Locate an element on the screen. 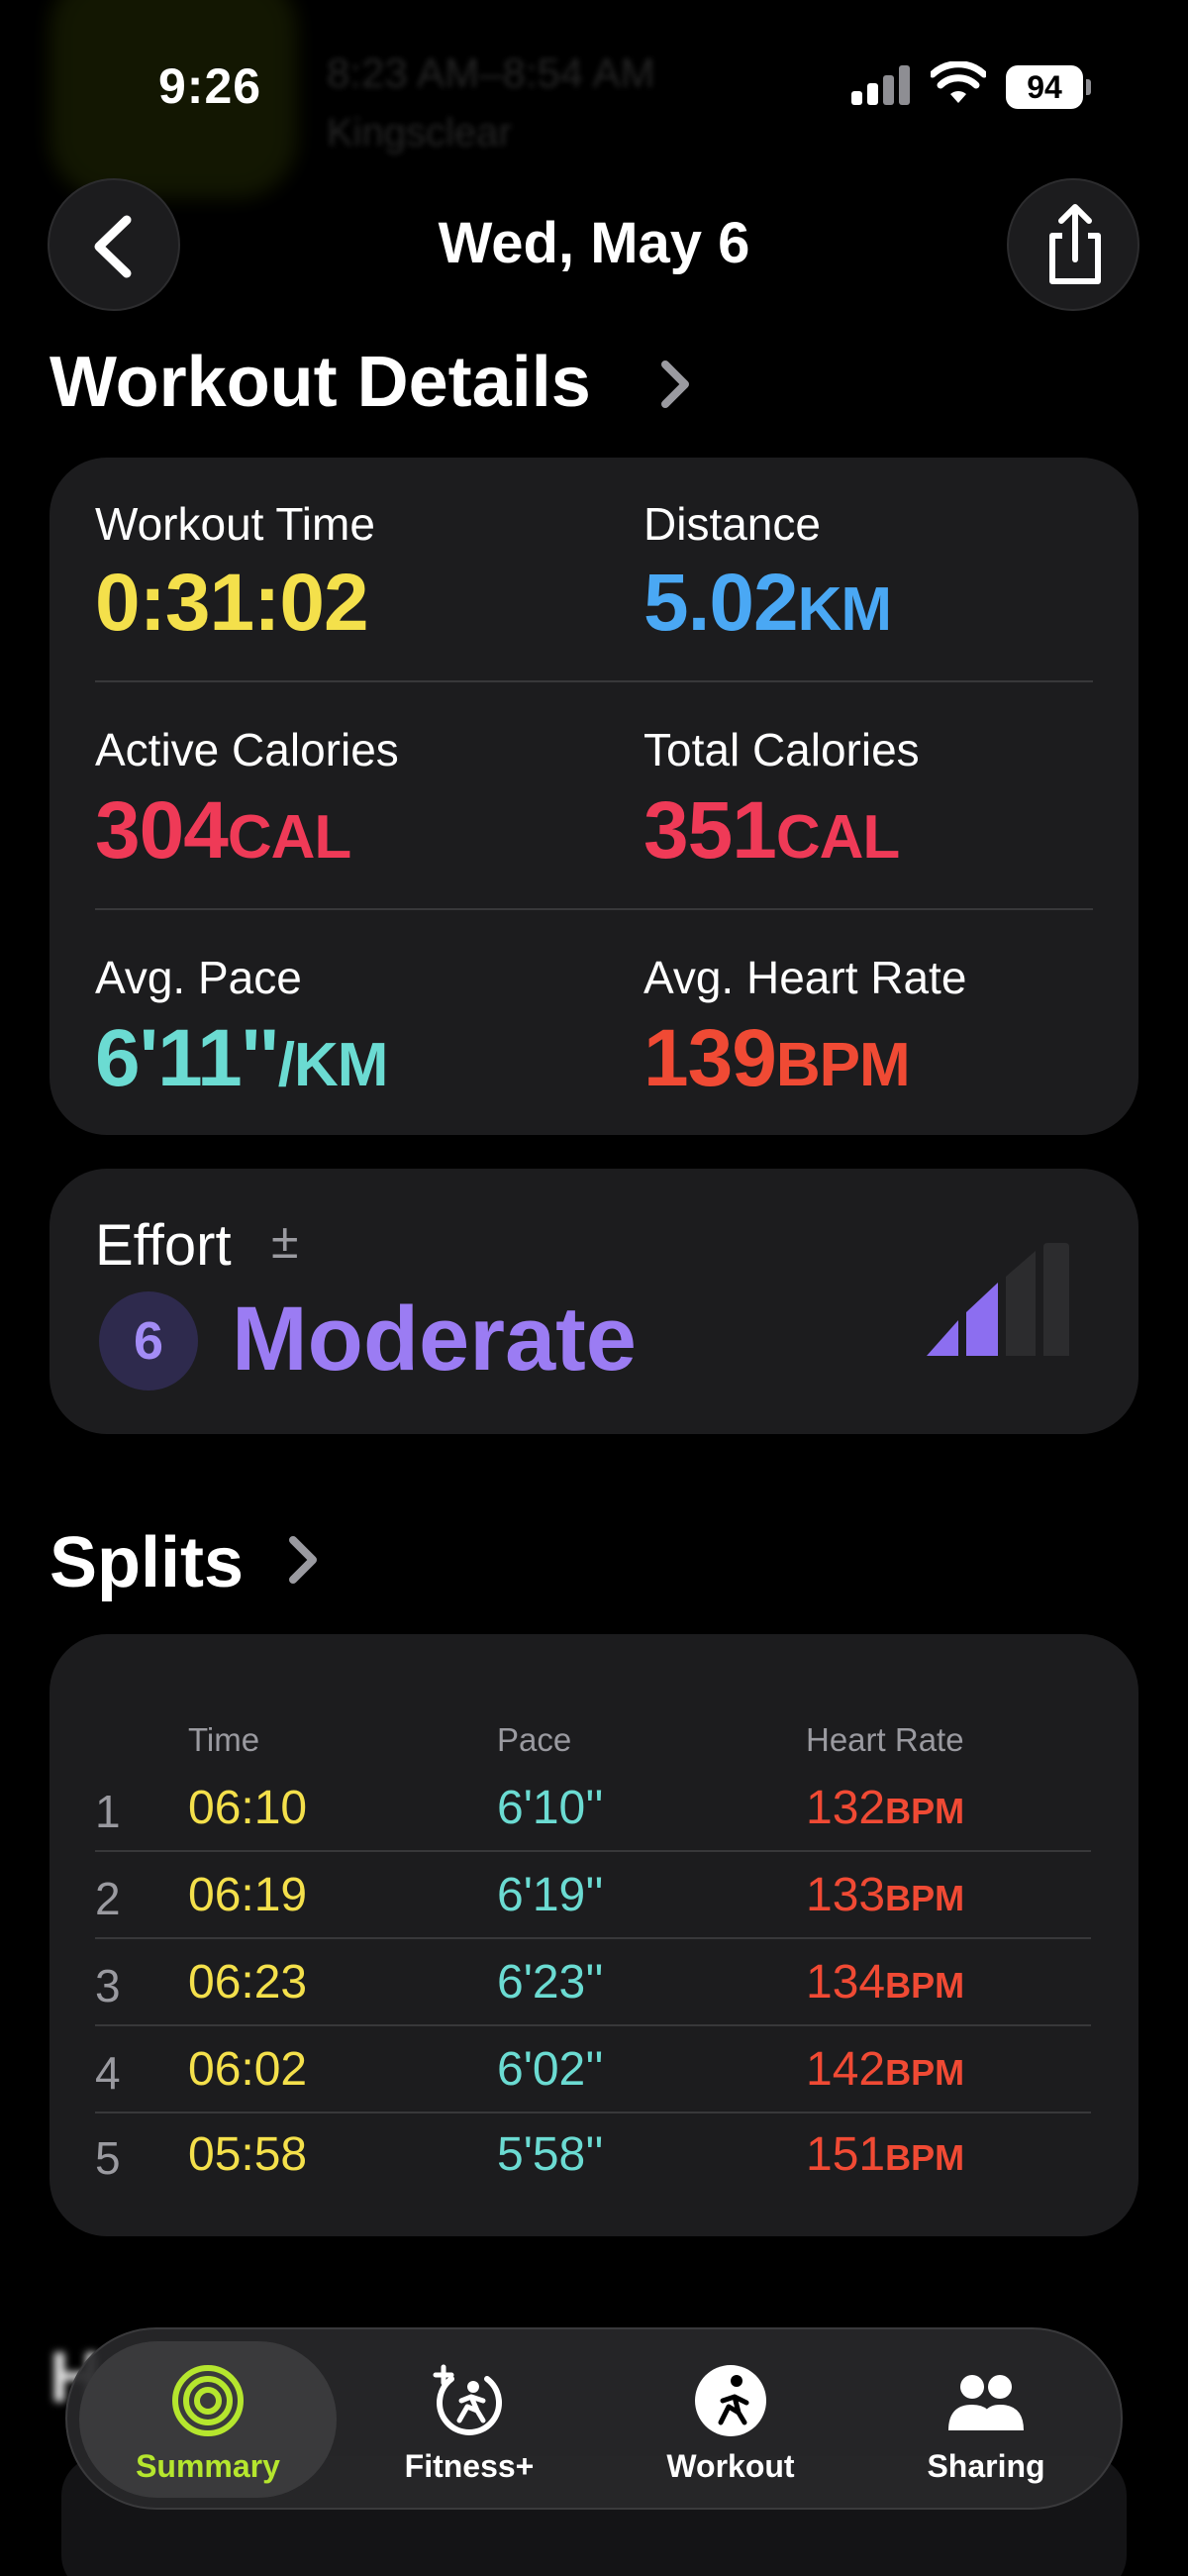 This screenshot has width=1188, height=2576. effort-score-badge: 6 is located at coordinates (148, 1341).